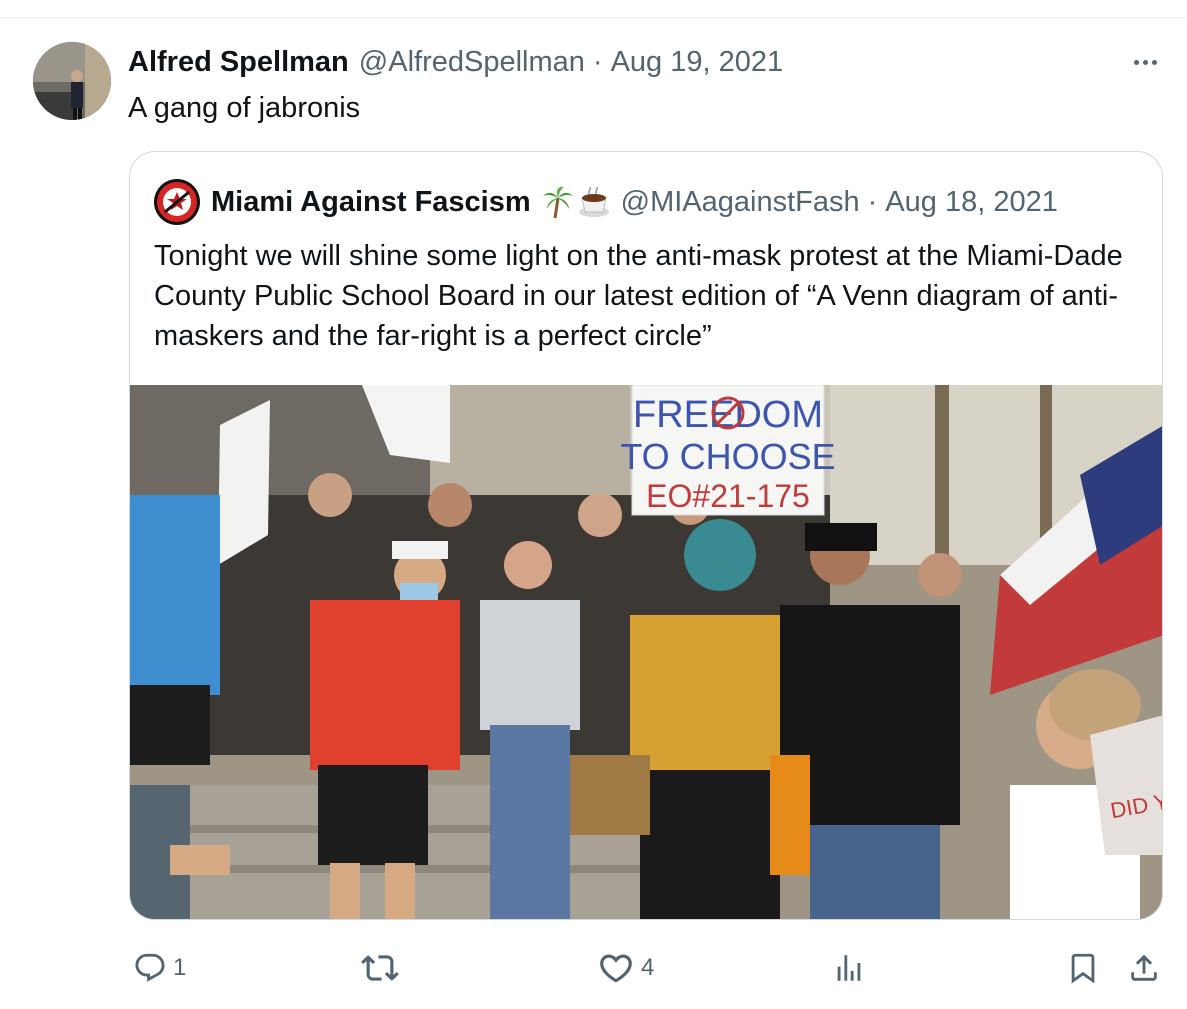 This screenshot has height=1009, width=1187. I want to click on avatar-photo, so click(72, 81).